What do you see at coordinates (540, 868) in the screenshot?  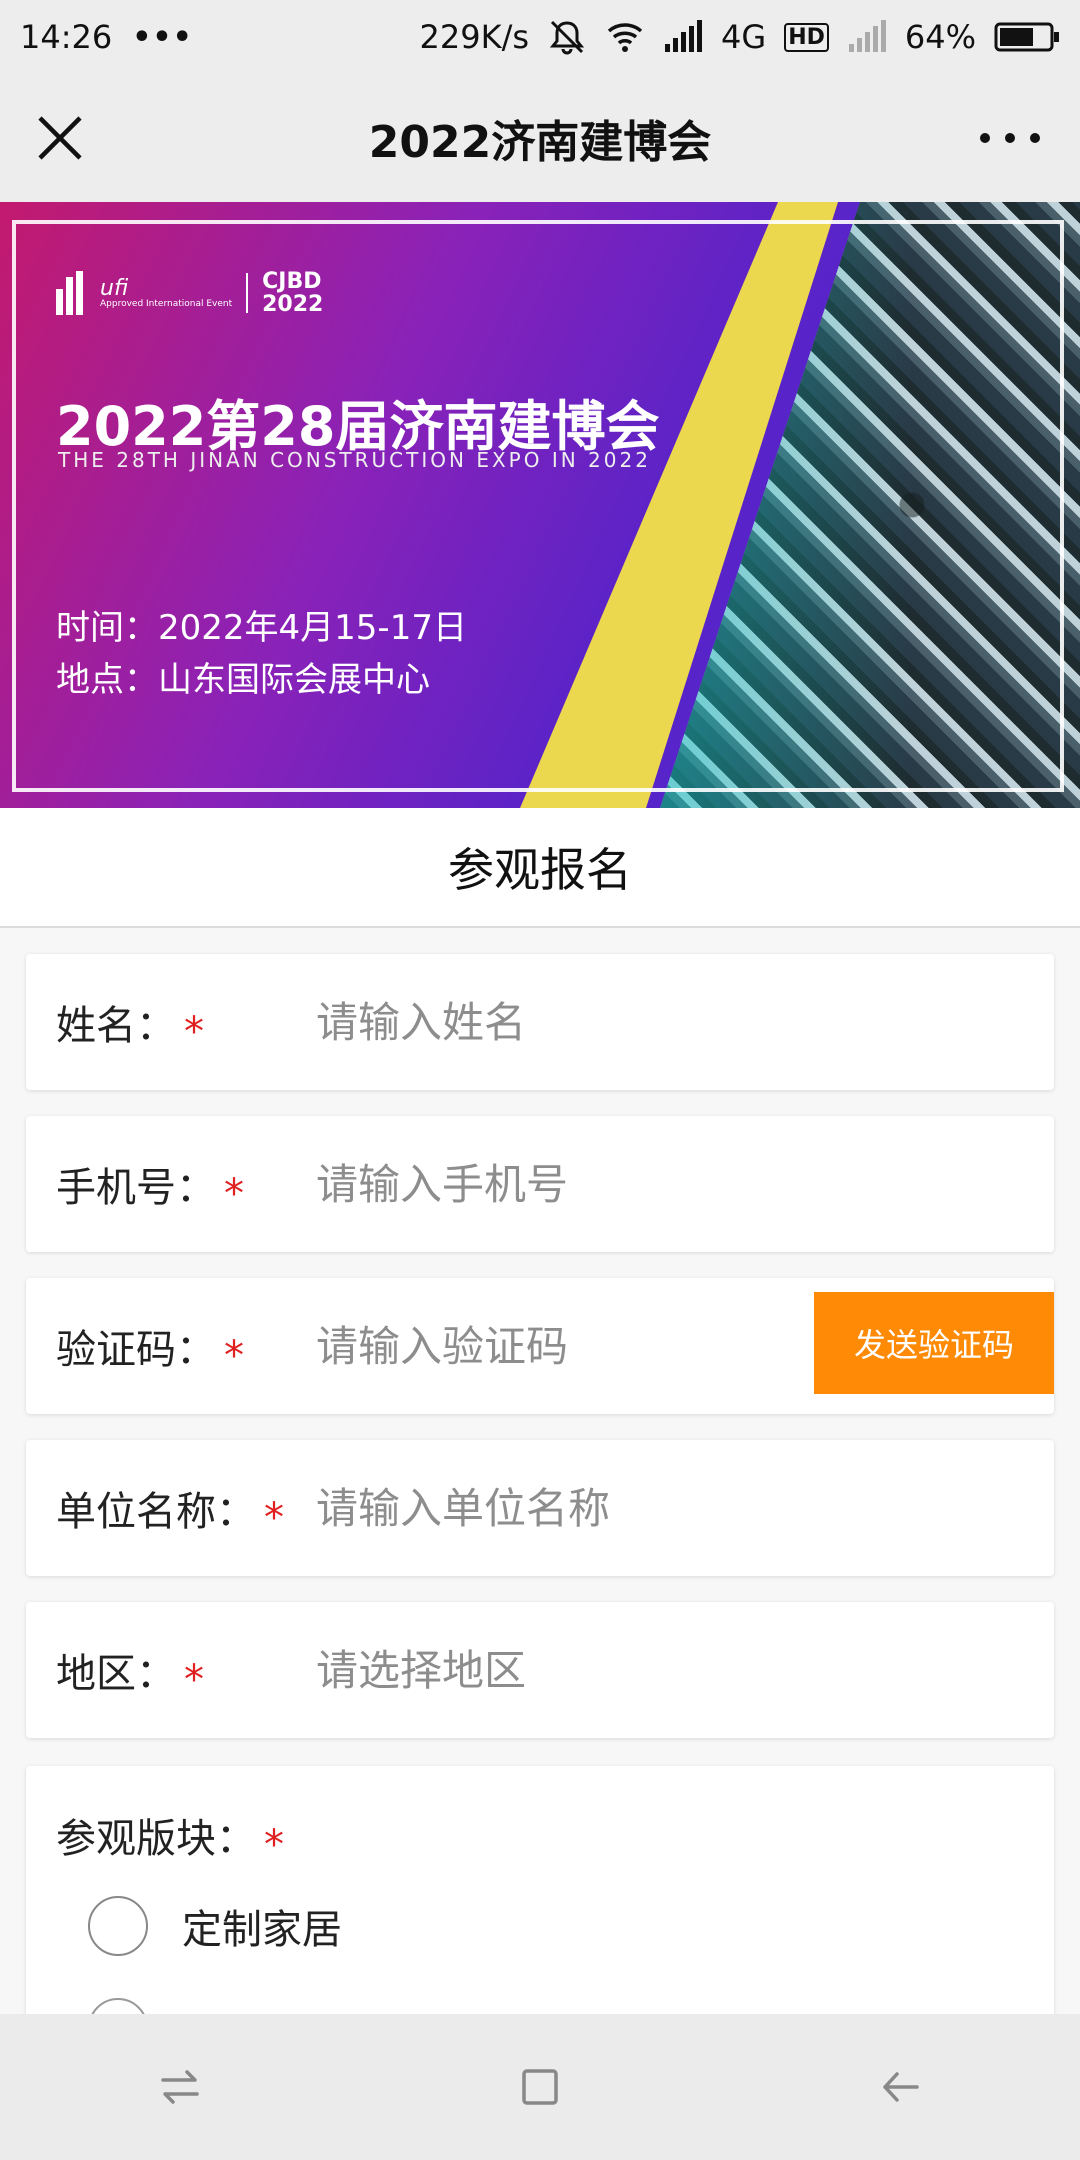 I see `section-title: 参观报名` at bounding box center [540, 868].